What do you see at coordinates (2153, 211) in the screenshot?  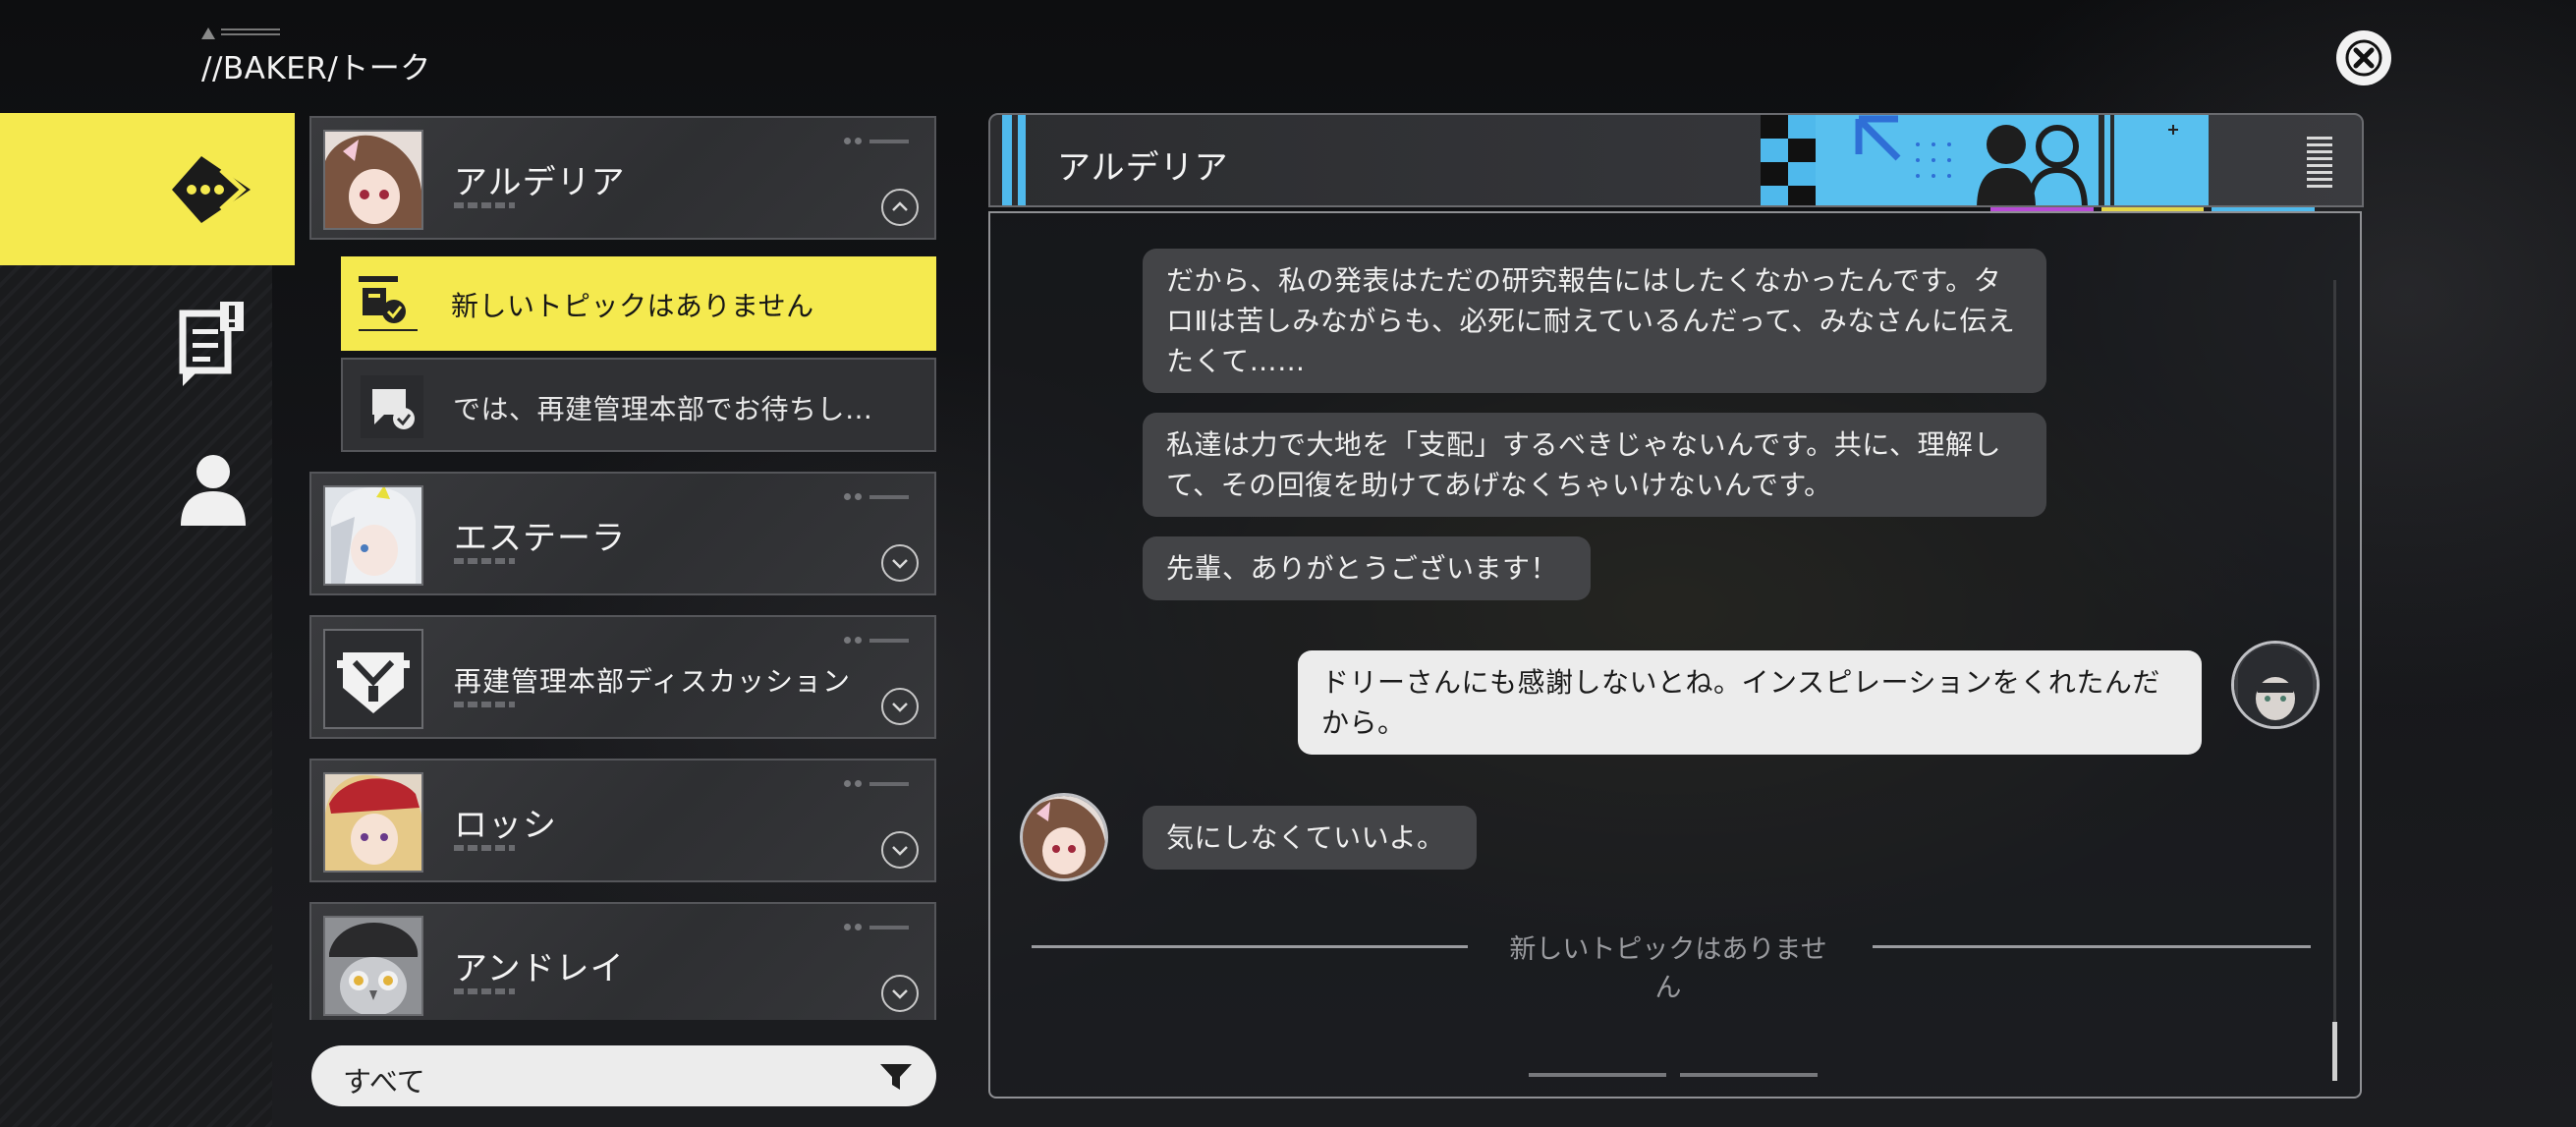 I see `status-color-strip` at bounding box center [2153, 211].